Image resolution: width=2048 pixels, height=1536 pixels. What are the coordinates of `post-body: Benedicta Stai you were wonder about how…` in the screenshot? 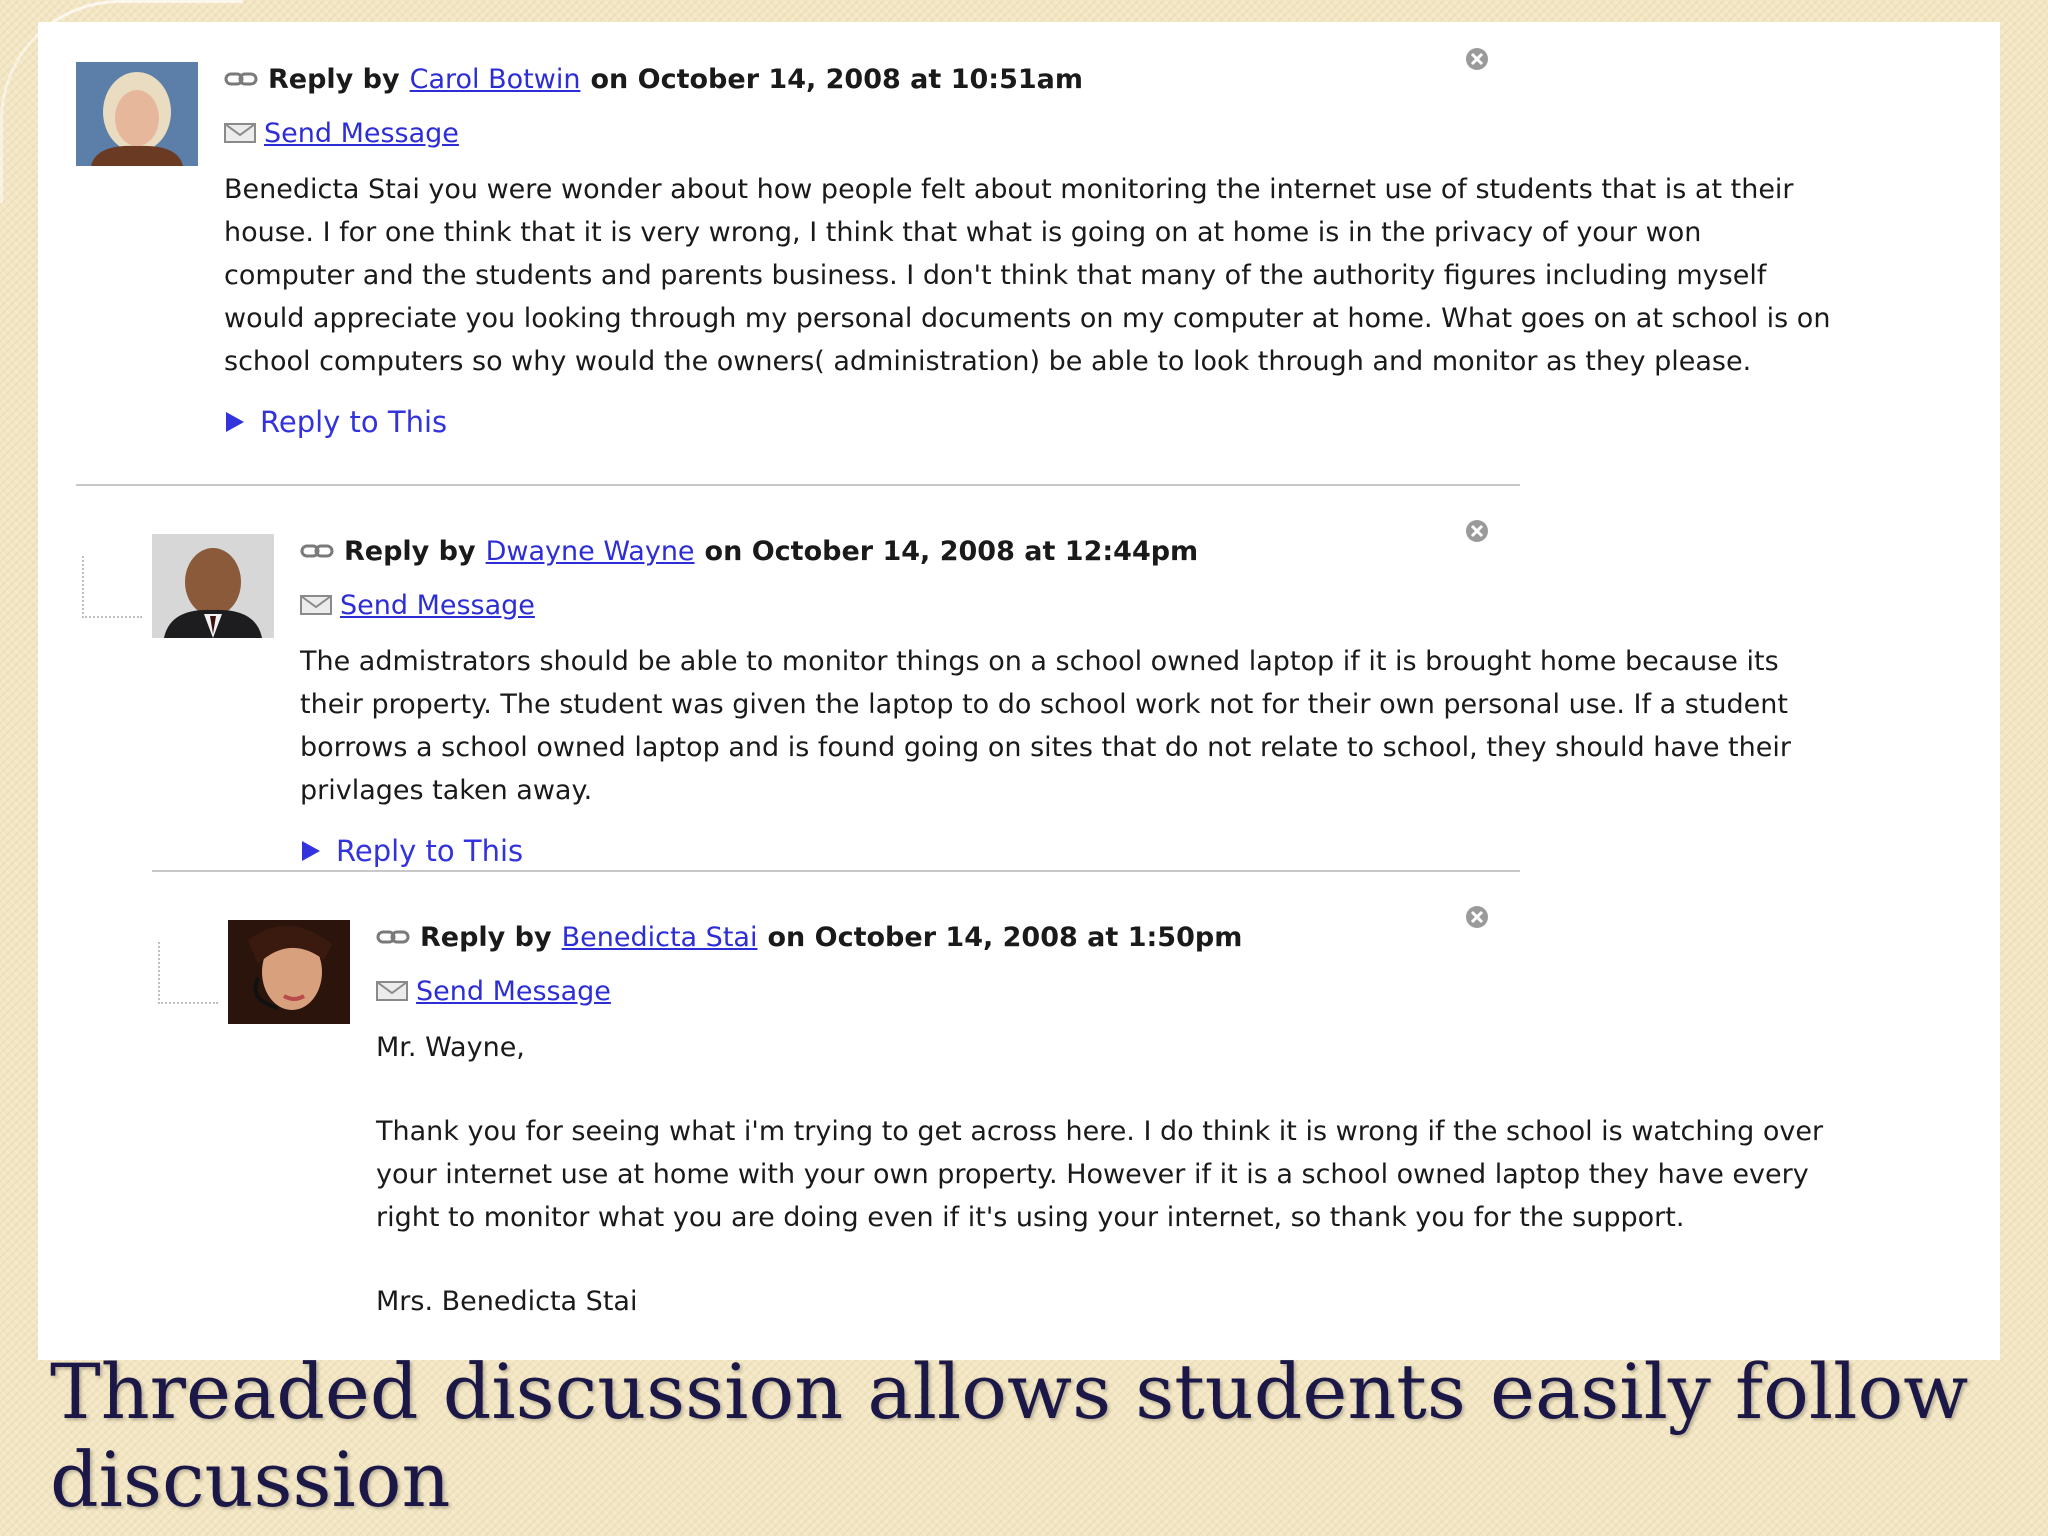 It's located at (1032, 275).